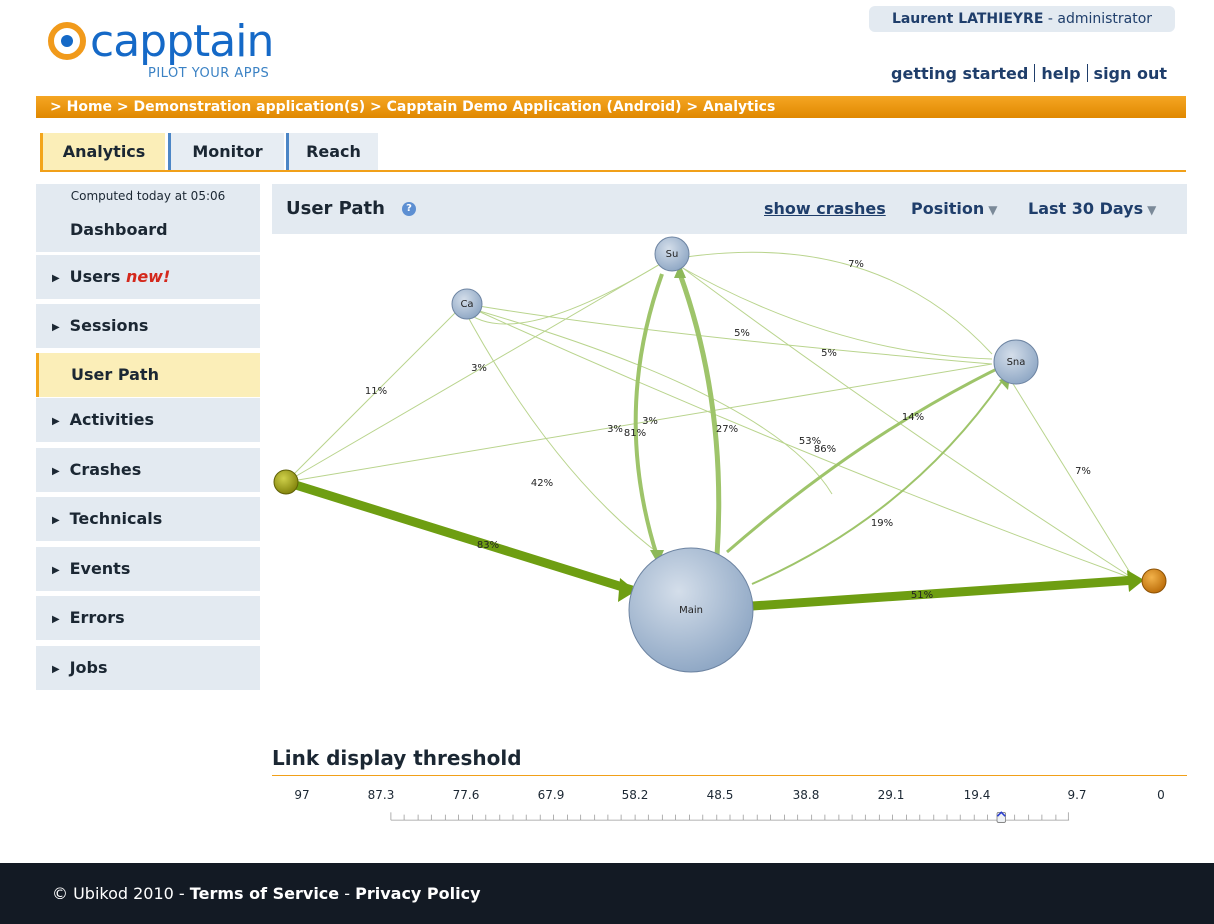 This screenshot has width=1214, height=924. What do you see at coordinates (691, 610) in the screenshot?
I see `node-label: Main` at bounding box center [691, 610].